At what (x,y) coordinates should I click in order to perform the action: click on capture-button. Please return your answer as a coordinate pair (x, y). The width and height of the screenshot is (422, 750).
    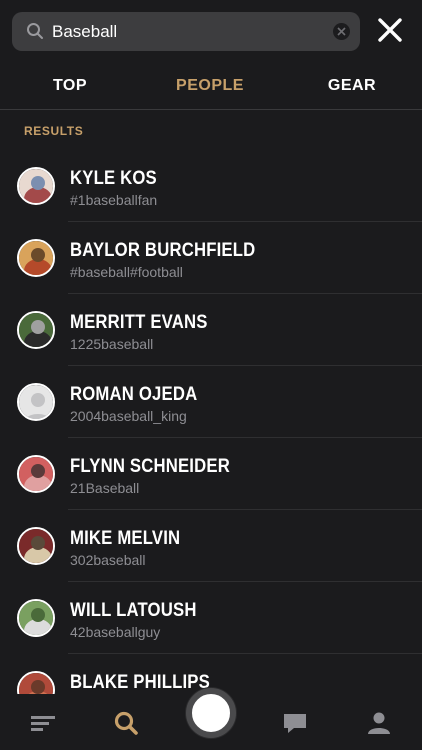
    Looking at the image, I should click on (211, 713).